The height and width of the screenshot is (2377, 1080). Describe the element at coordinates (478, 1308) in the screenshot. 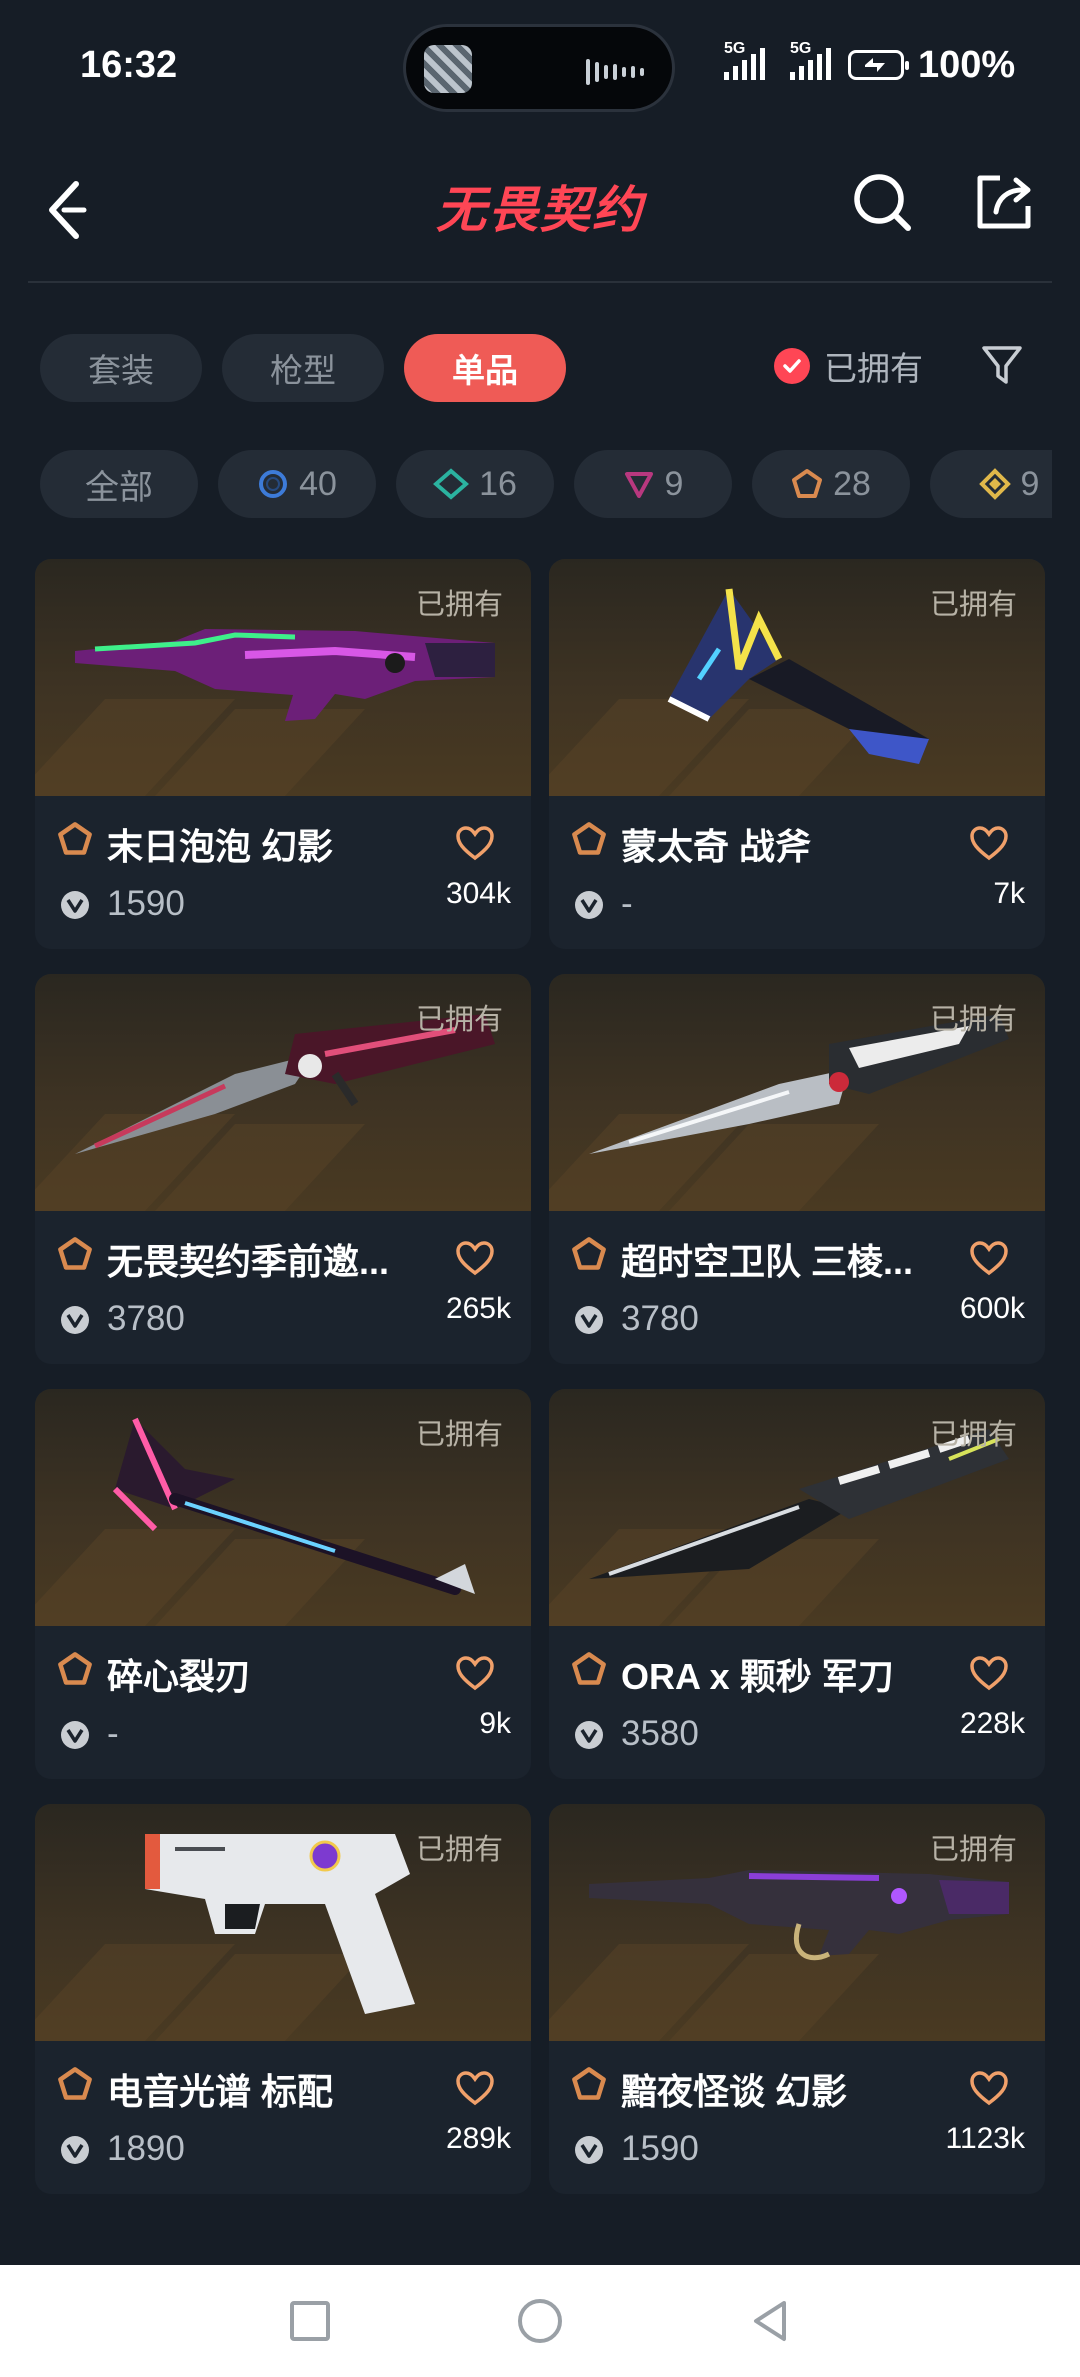

I see `like-count: 265k` at that location.